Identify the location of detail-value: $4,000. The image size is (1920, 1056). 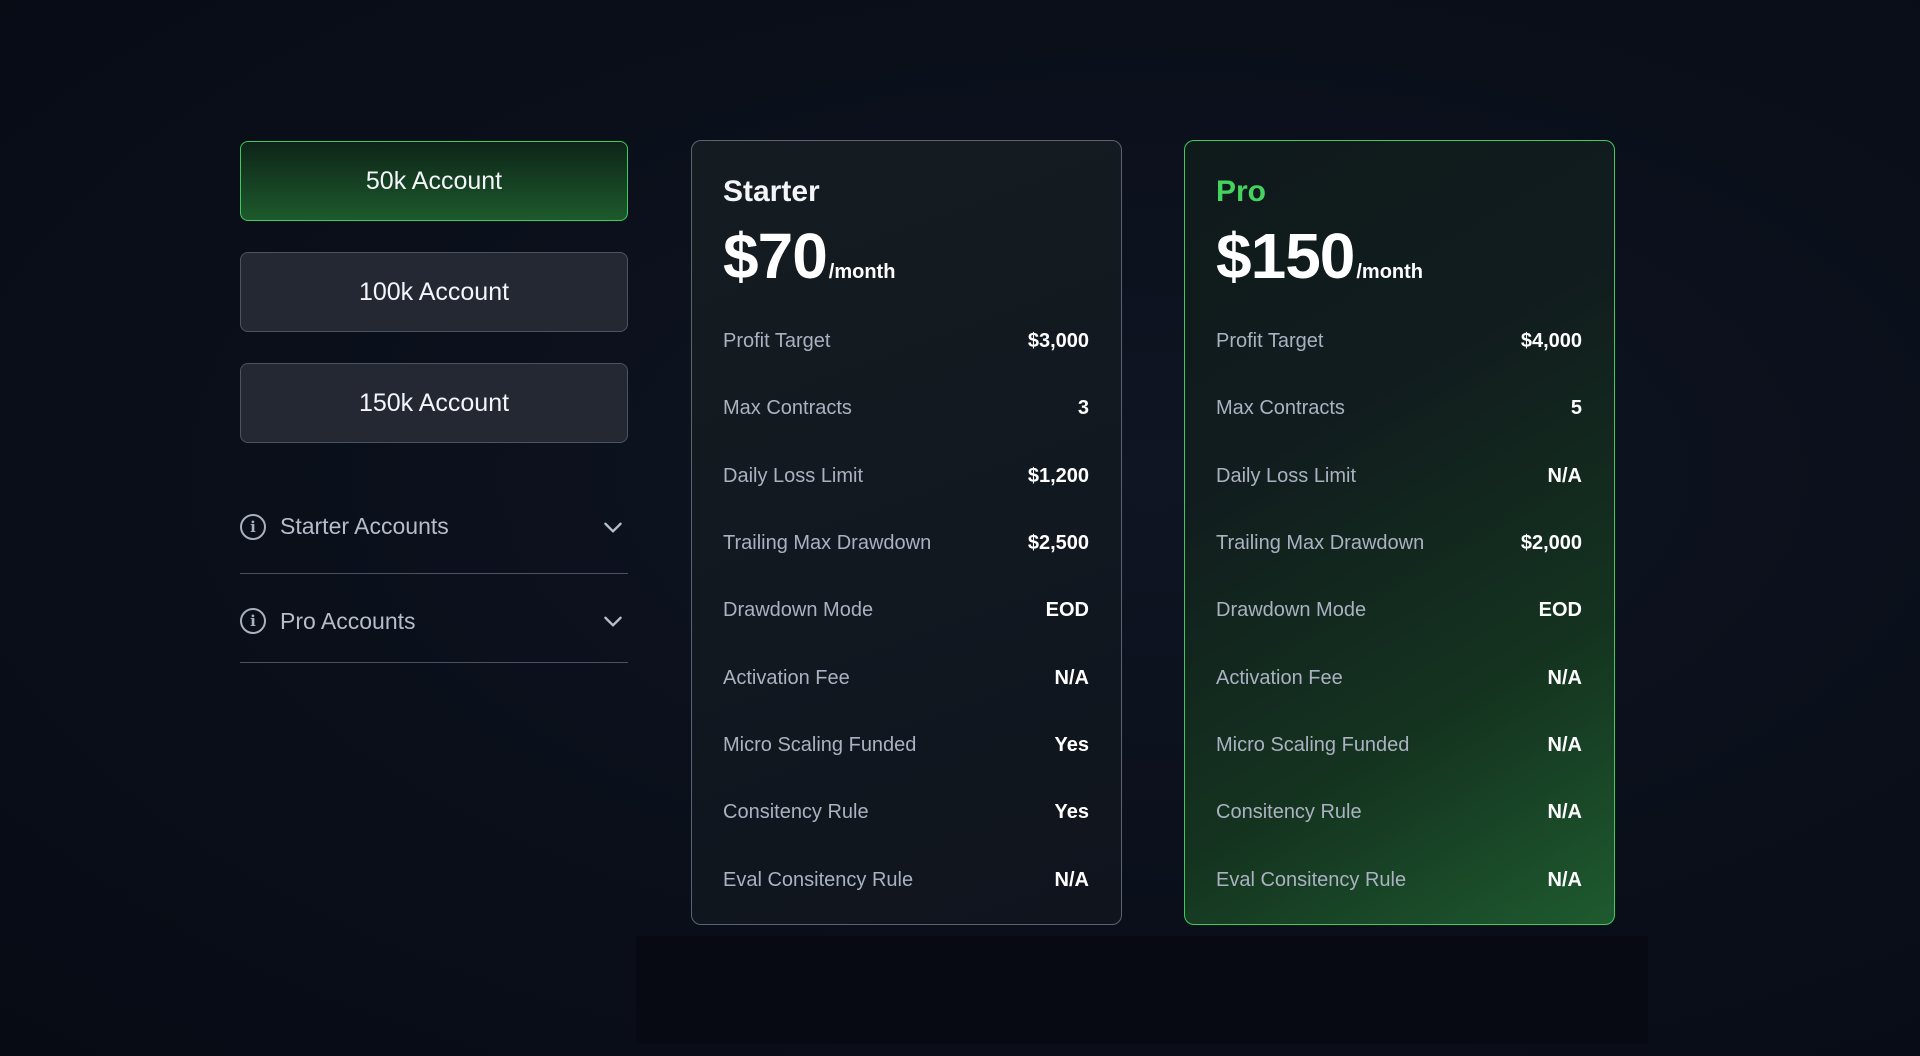
(1551, 341).